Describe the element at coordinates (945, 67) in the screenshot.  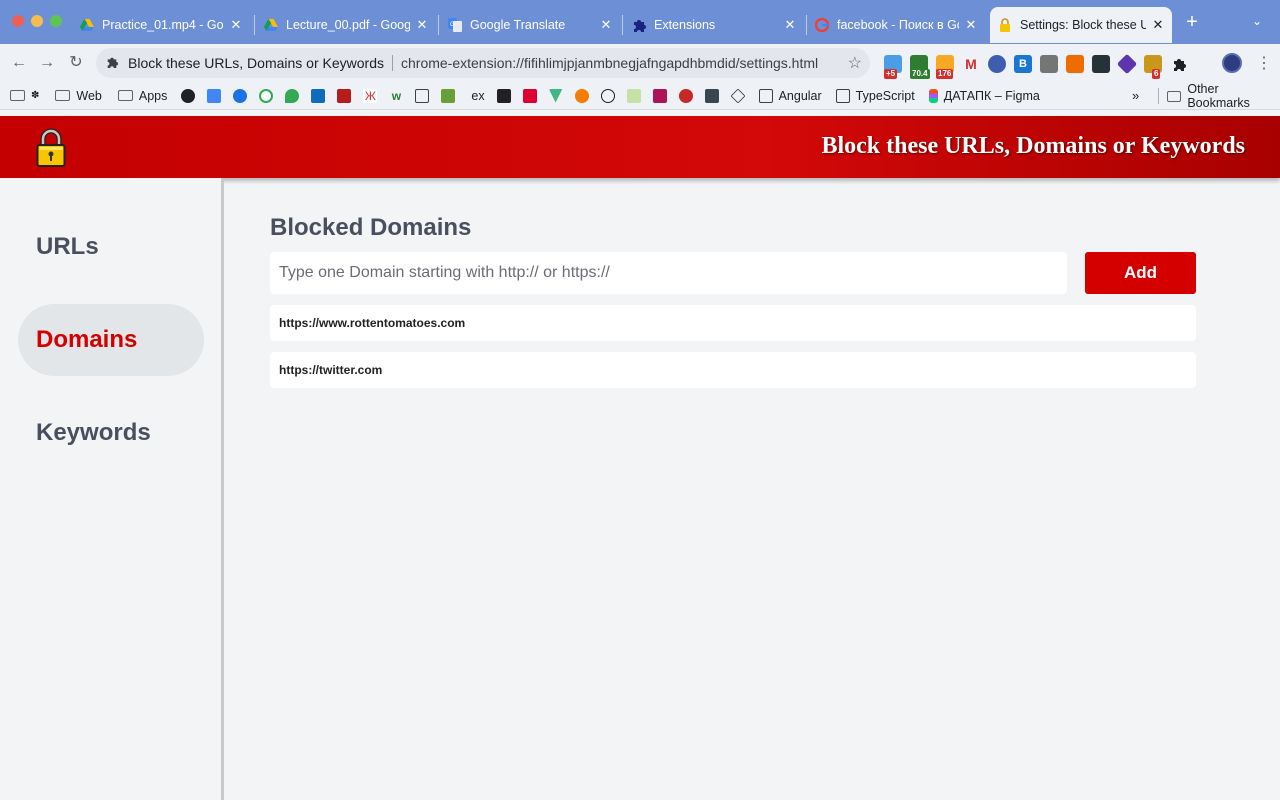
I see `extension-icon: 176` at that location.